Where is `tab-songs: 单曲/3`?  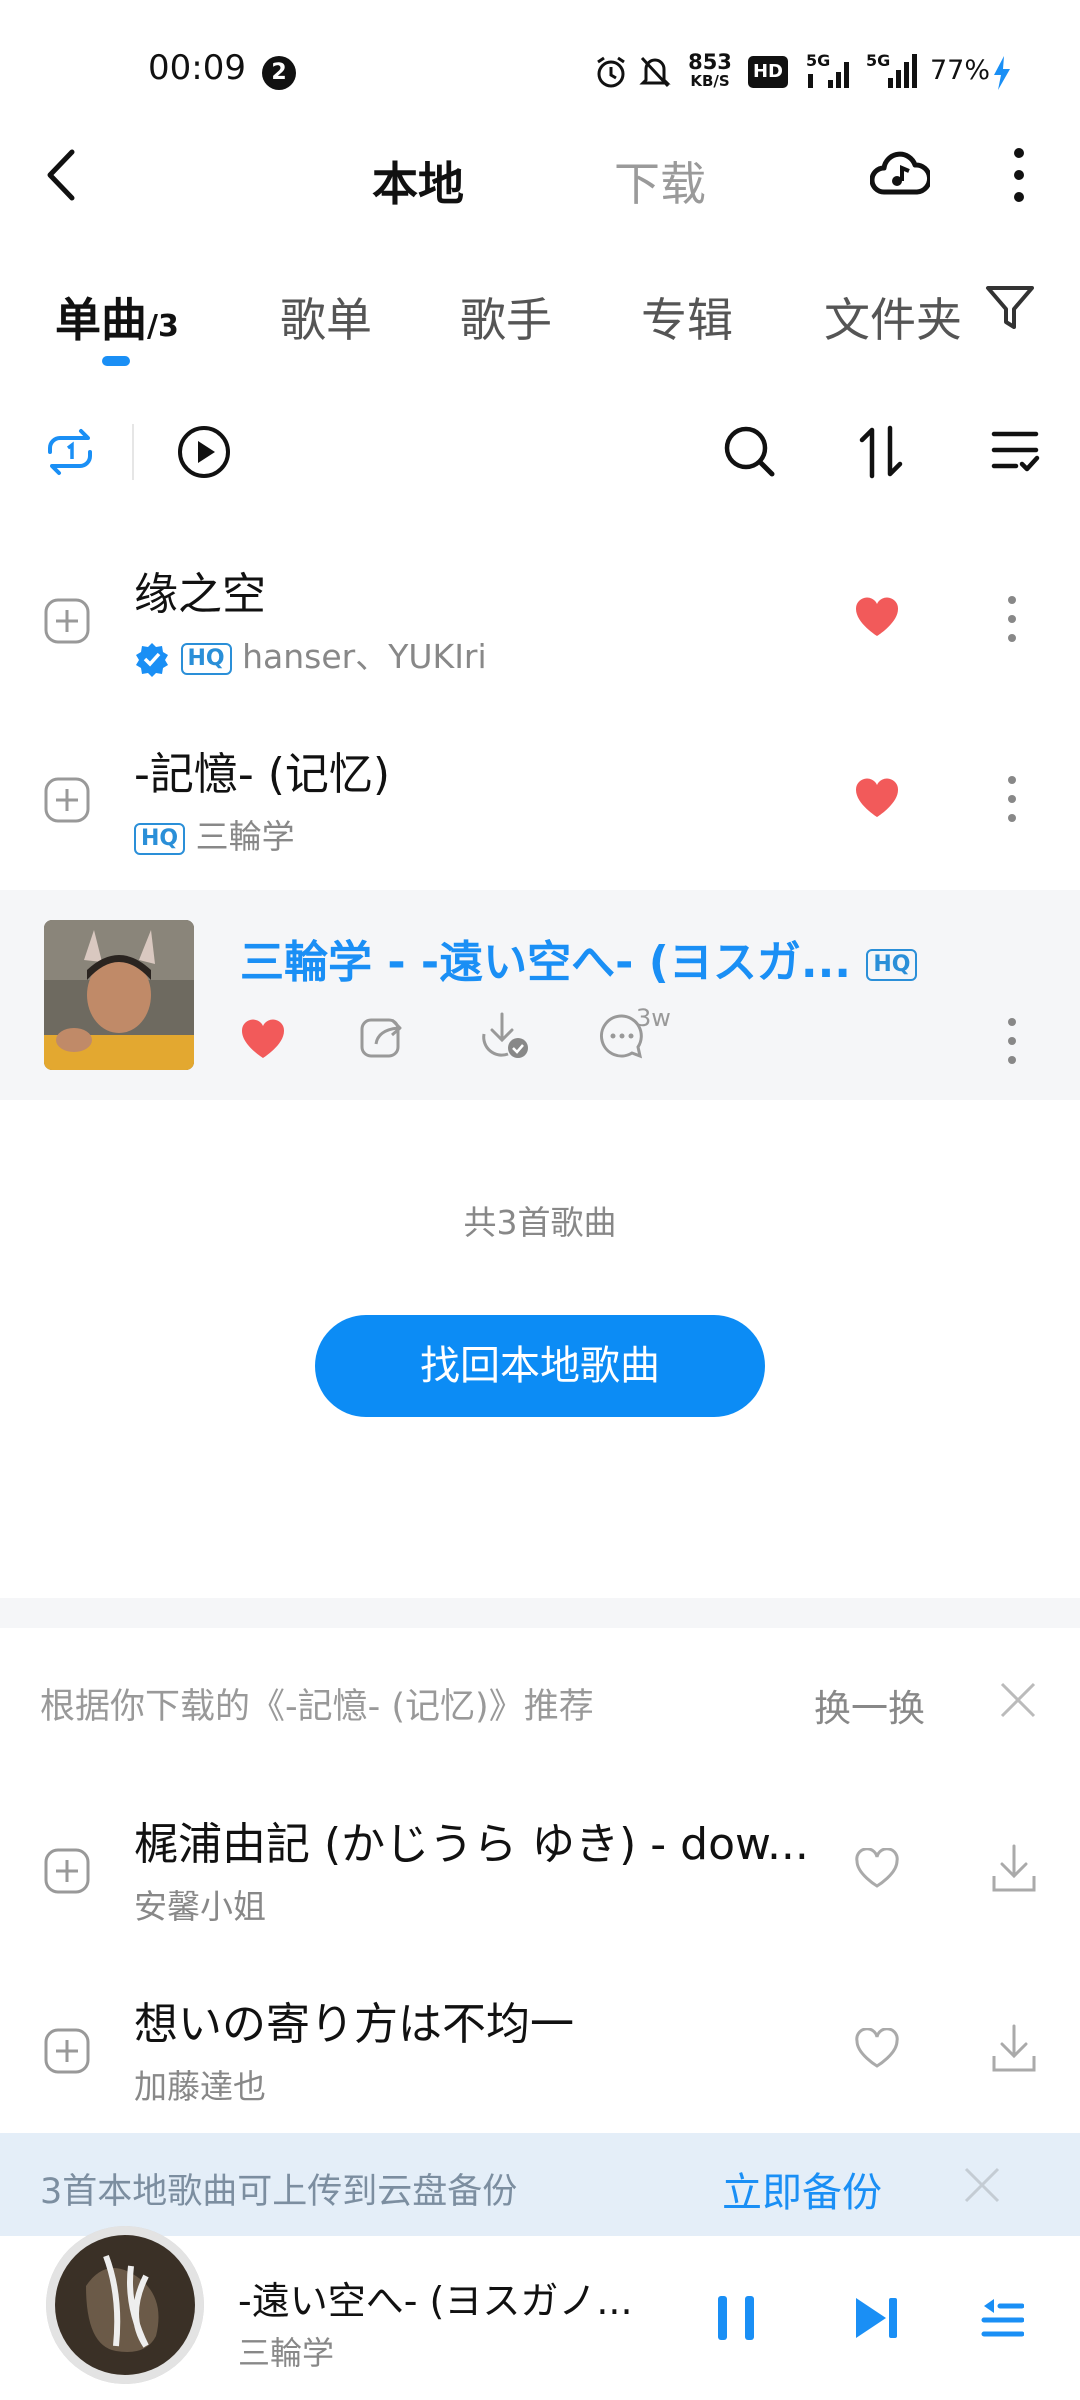
tab-songs: 单曲/3 is located at coordinates (117, 317).